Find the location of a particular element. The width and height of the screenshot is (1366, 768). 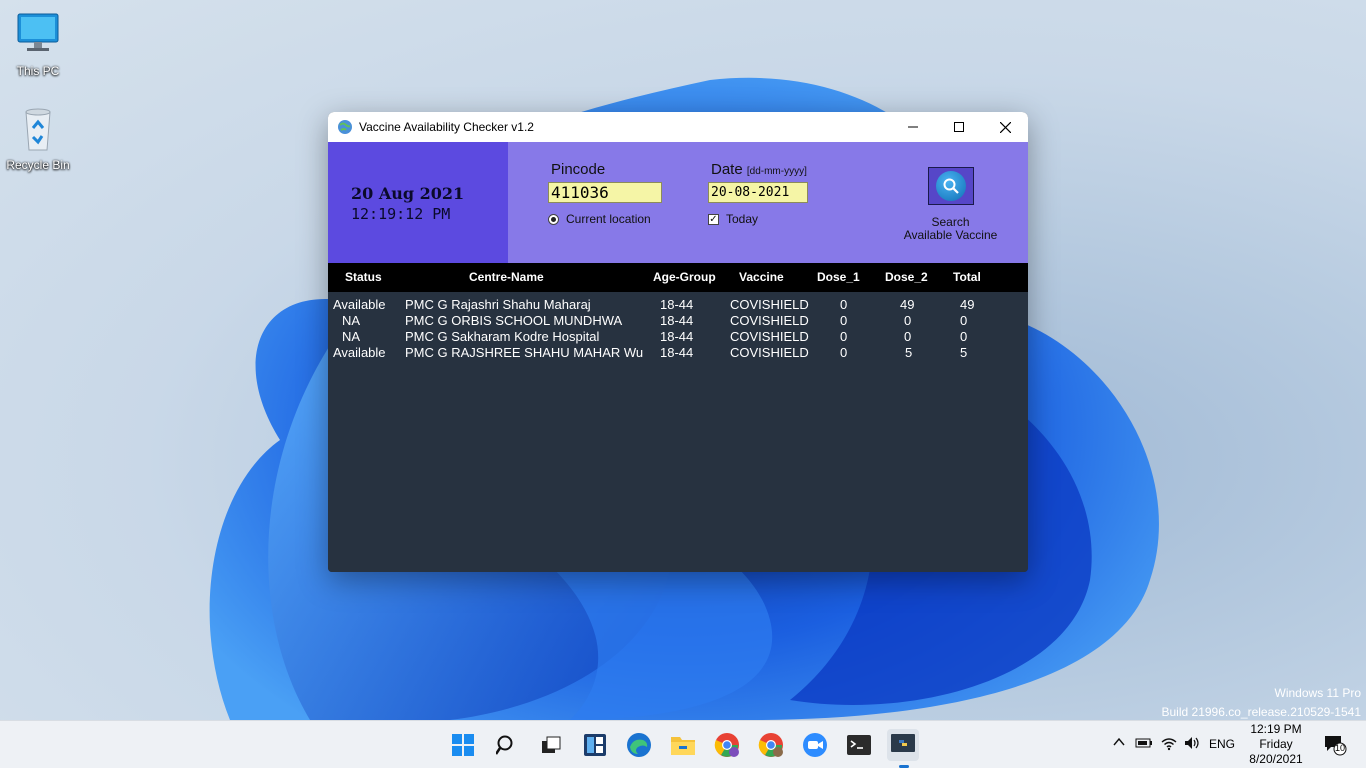

chrome-profile-1-button is located at coordinates (727, 745).